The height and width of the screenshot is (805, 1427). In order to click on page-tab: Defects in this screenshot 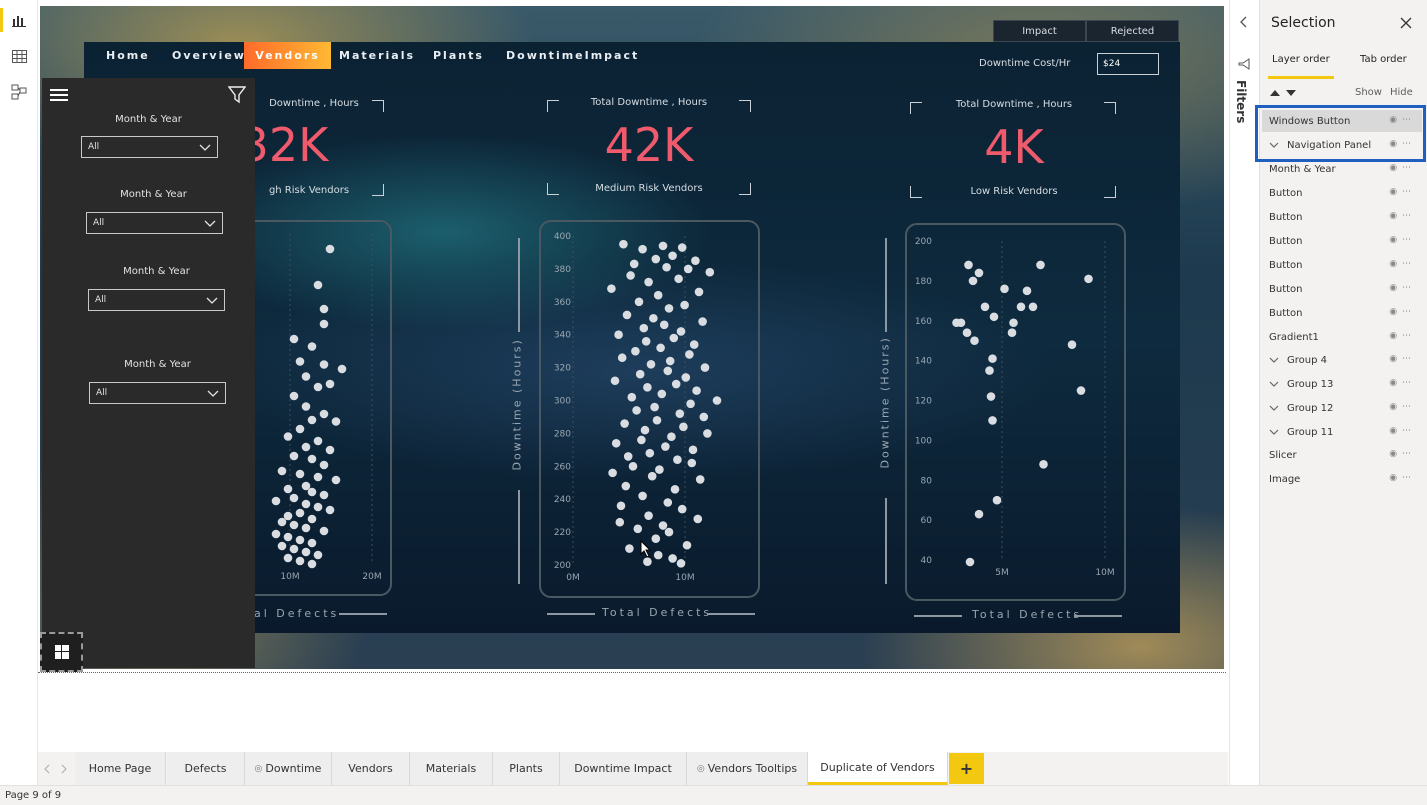, I will do `click(206, 768)`.